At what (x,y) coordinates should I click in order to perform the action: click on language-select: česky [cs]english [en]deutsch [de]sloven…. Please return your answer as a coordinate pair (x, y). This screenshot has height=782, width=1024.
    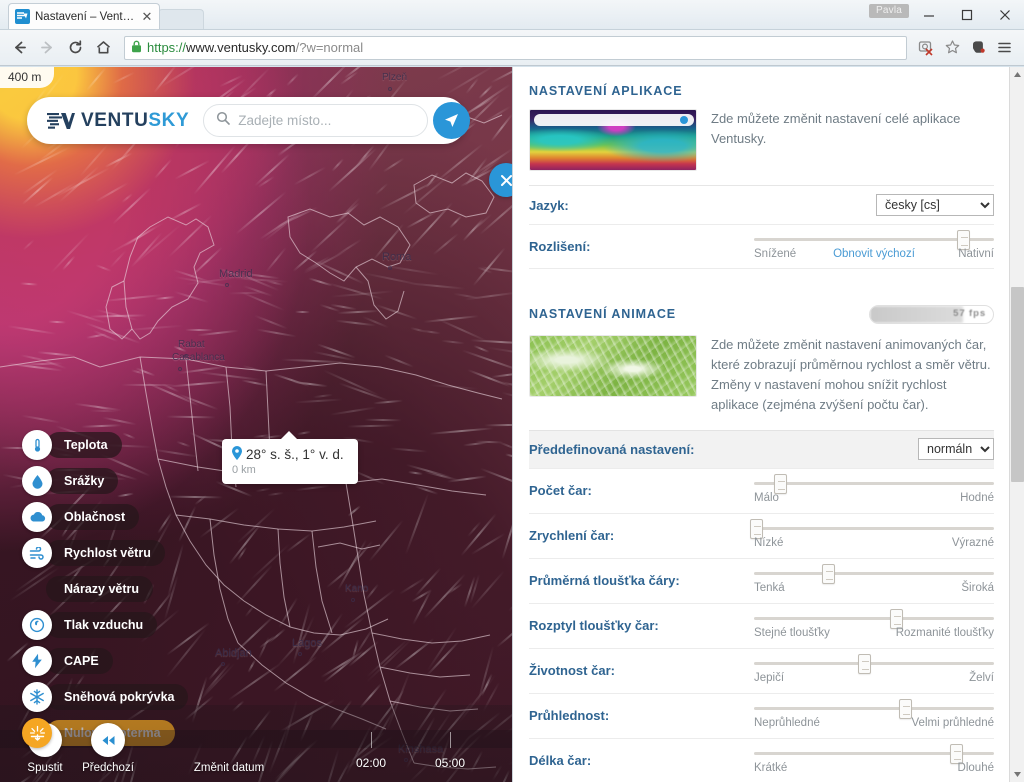
    Looking at the image, I should click on (935, 205).